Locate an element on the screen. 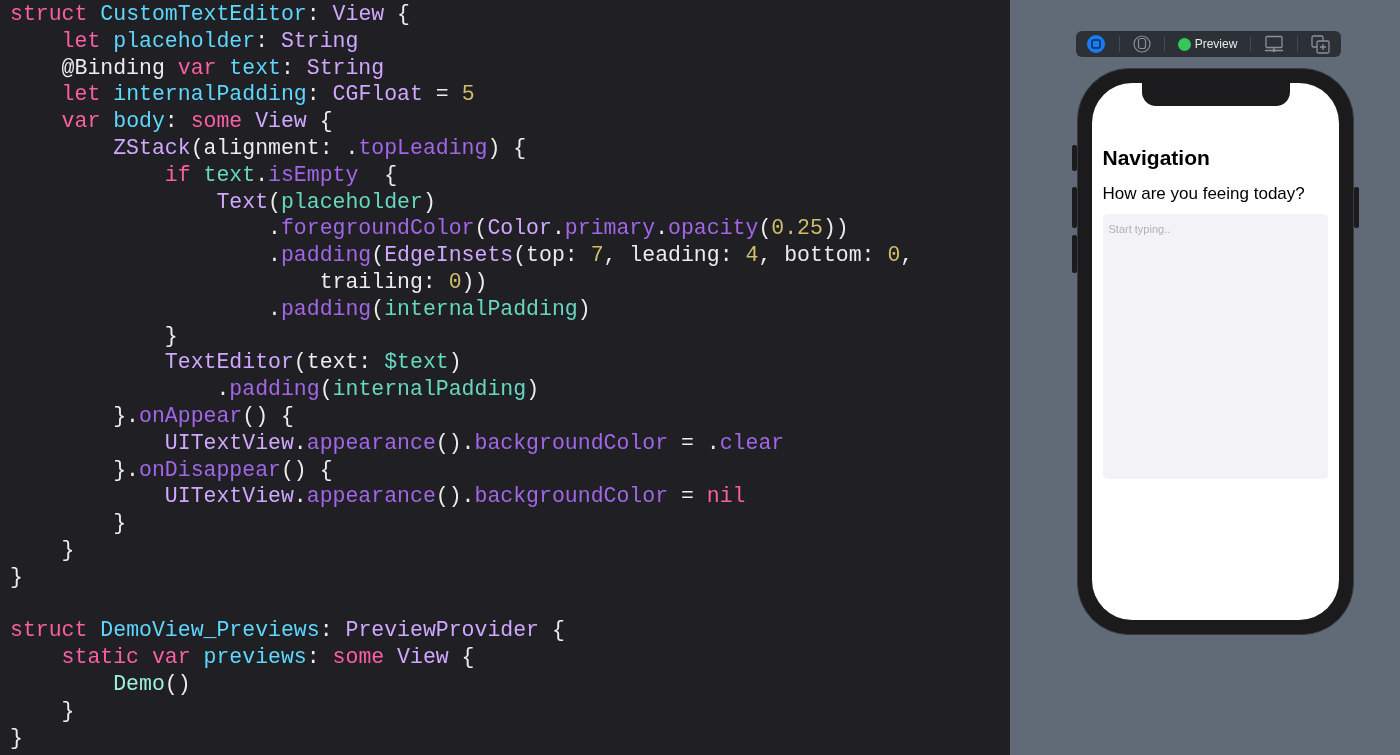 This screenshot has width=1400, height=755. text-editor-field: Start typing.. is located at coordinates (1215, 346).